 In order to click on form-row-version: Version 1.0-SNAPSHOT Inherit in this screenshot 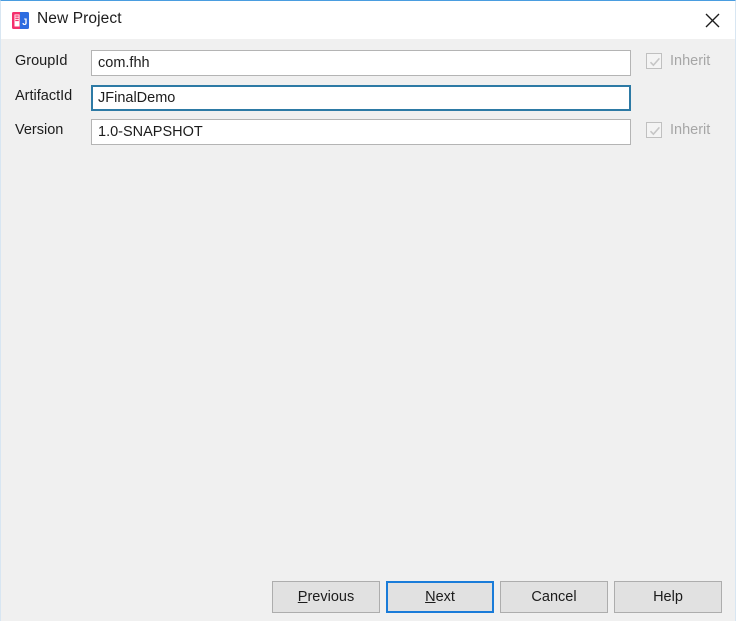, I will do `click(368, 132)`.